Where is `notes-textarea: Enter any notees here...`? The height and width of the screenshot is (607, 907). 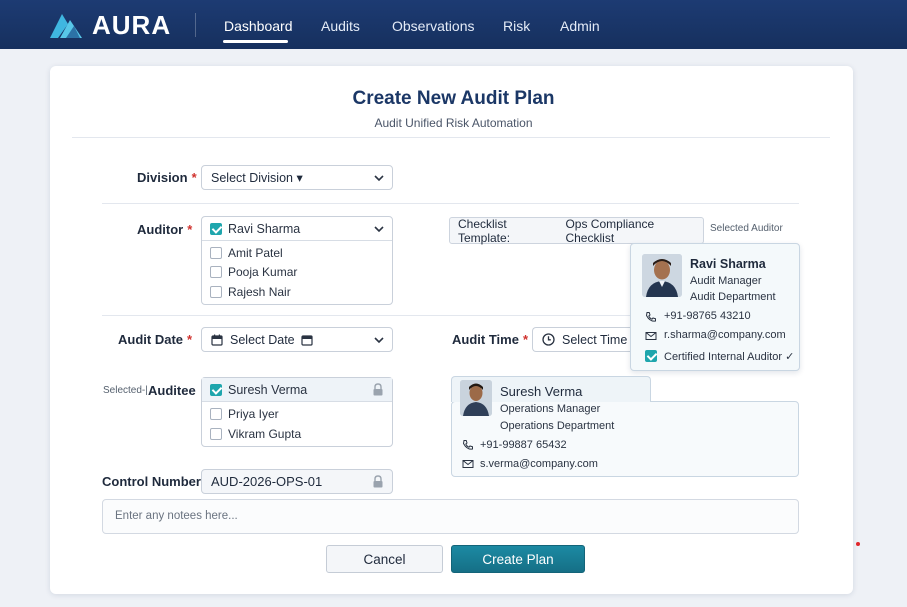
notes-textarea: Enter any notees here... is located at coordinates (450, 516).